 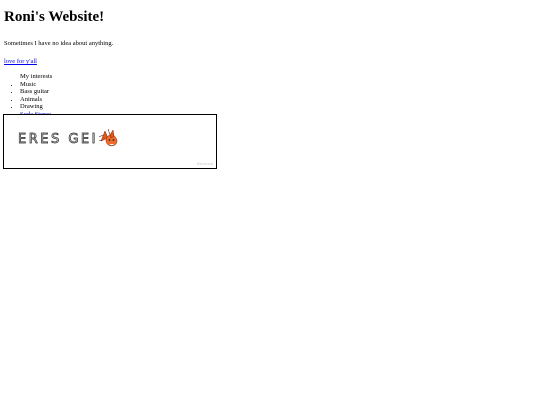 I want to click on interests-heading: My interests, so click(x=36, y=76).